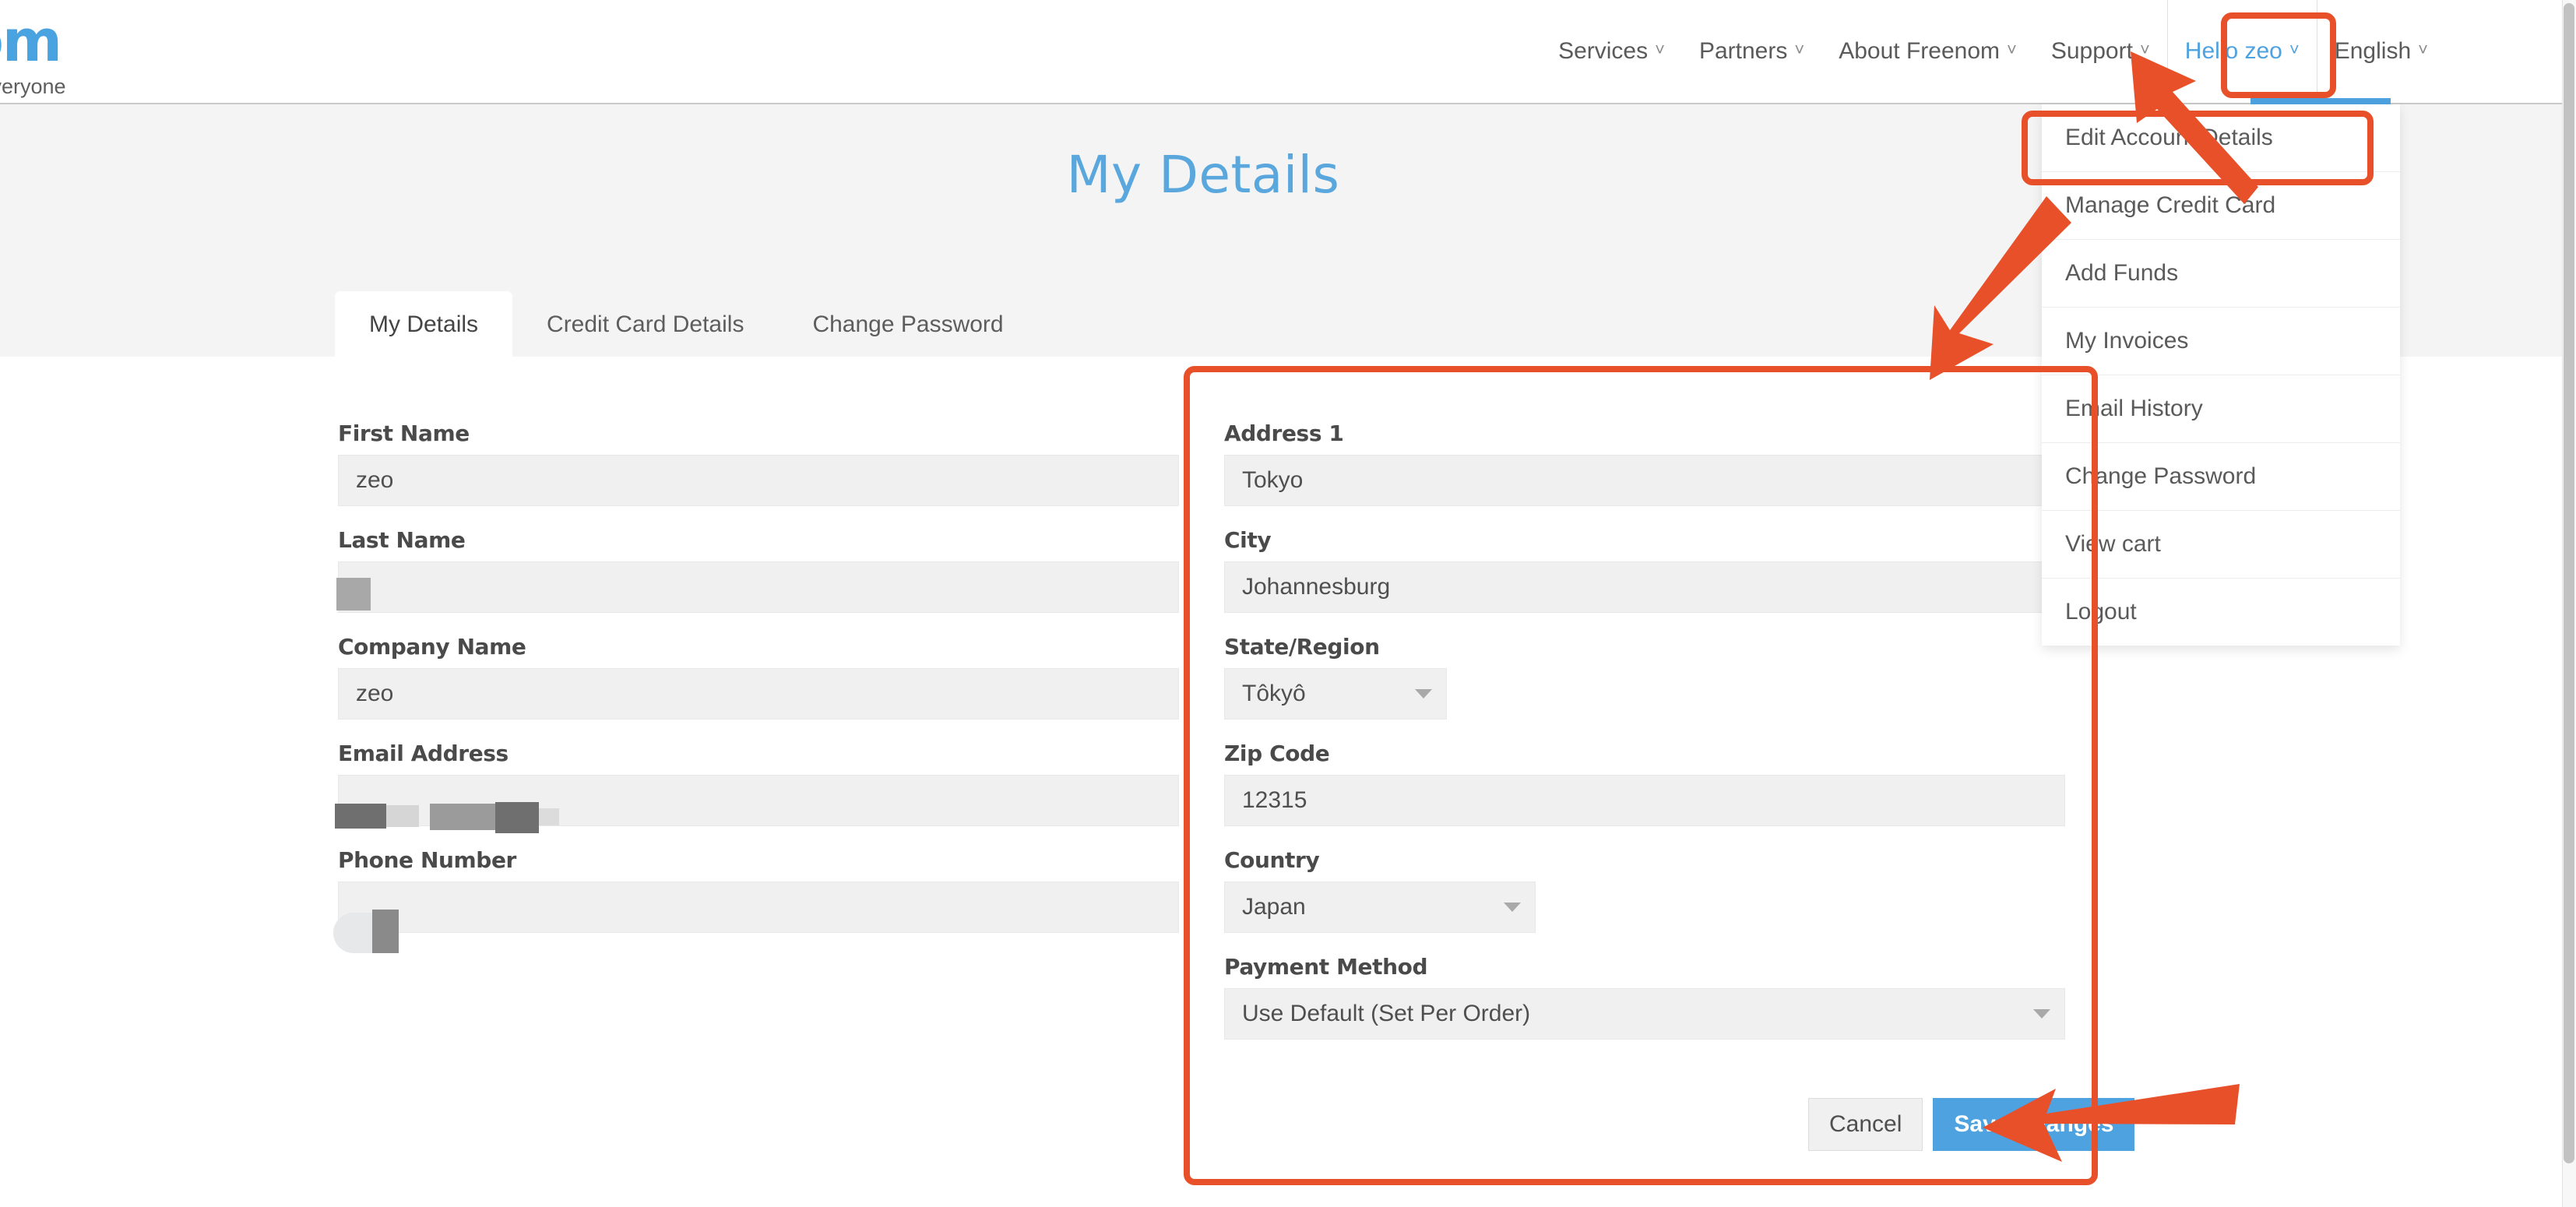 The image size is (2576, 1207). Describe the element at coordinates (2221, 477) in the screenshot. I see `menu-item-change-password: Change Password` at that location.